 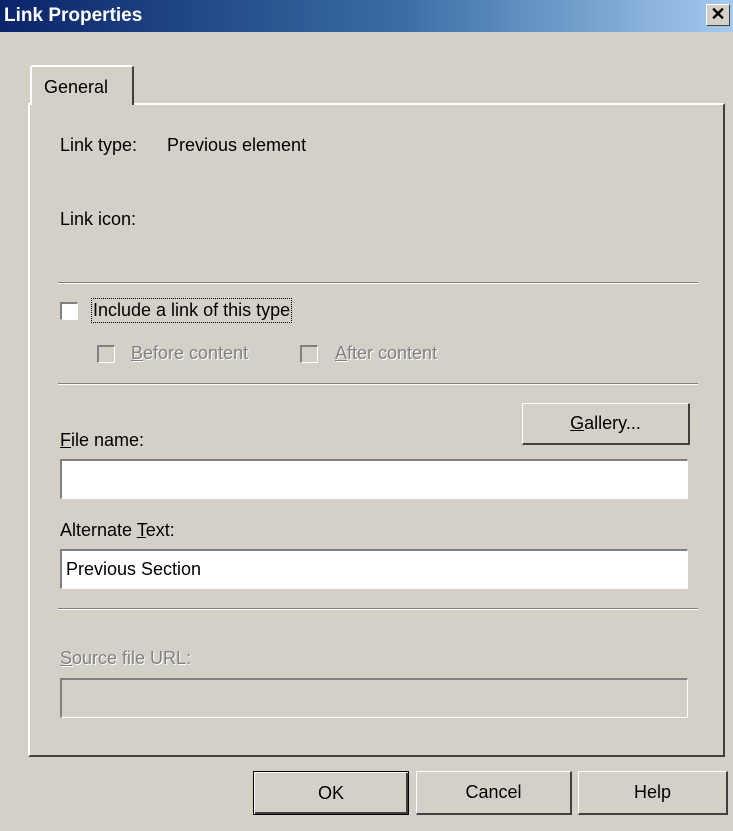 I want to click on source-file-url-input, so click(x=374, y=698).